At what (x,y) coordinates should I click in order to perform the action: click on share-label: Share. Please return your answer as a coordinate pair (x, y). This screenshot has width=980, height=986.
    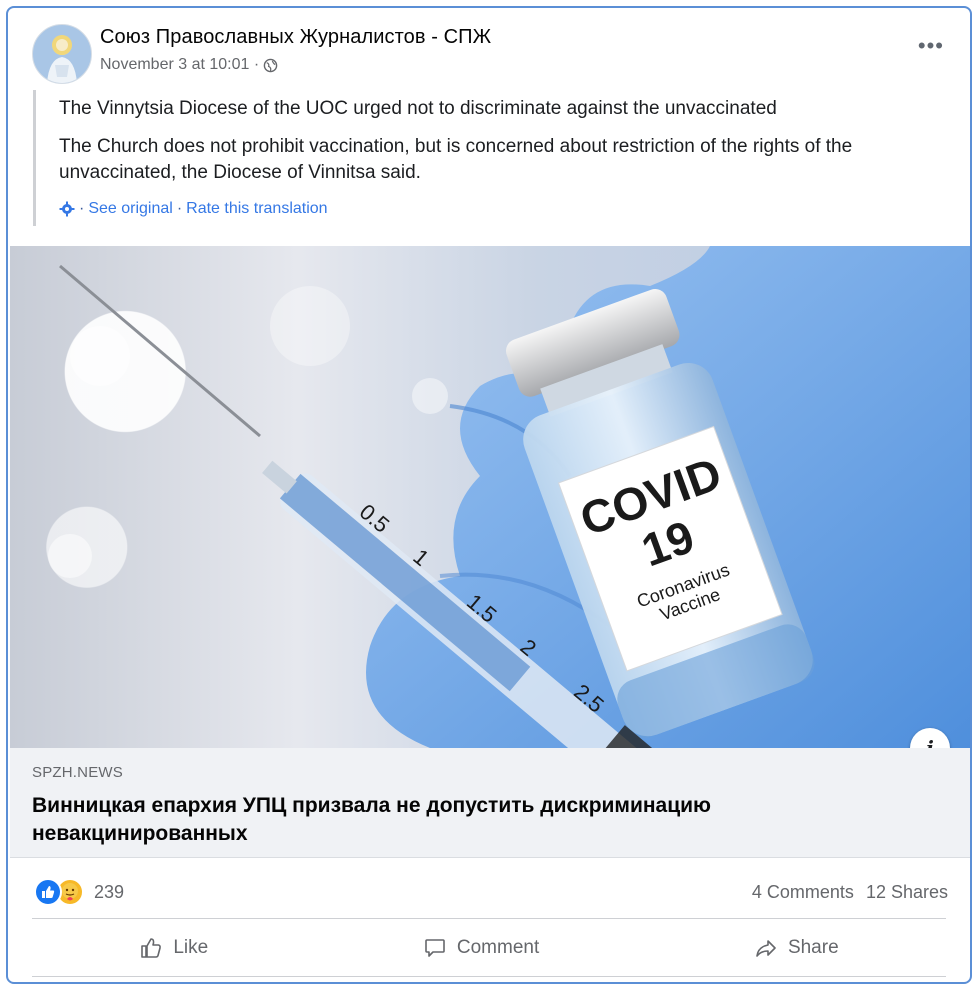
    Looking at the image, I should click on (813, 947).